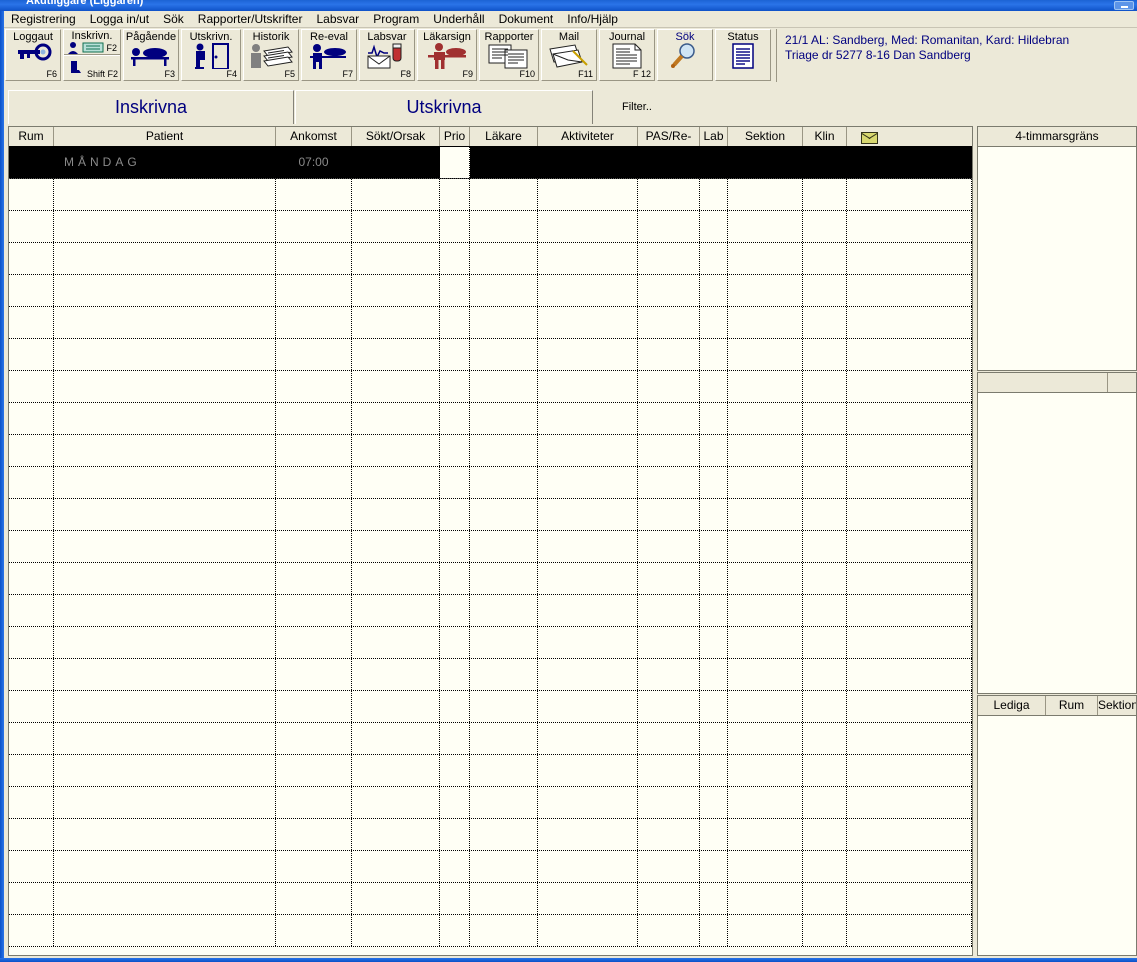 This screenshot has height=962, width=1137. Describe the element at coordinates (329, 55) in the screenshot. I see `toolbar-button-re-eval: Re-eval F7` at that location.